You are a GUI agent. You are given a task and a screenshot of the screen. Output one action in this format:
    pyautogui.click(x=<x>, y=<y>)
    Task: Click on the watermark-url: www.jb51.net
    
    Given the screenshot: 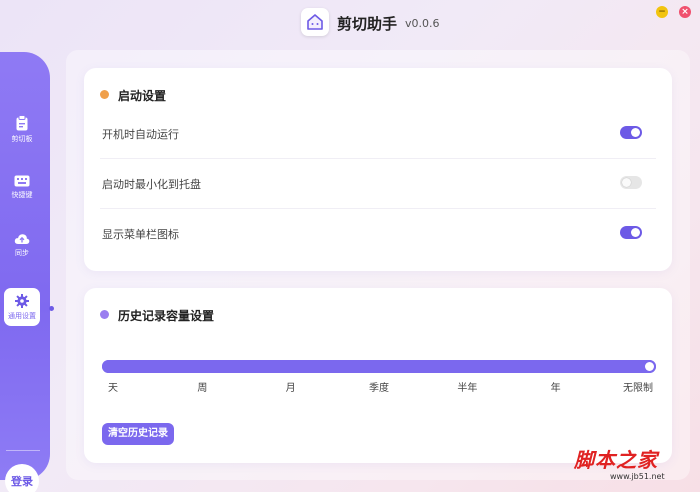 What is the action you would take?
    pyautogui.click(x=637, y=476)
    